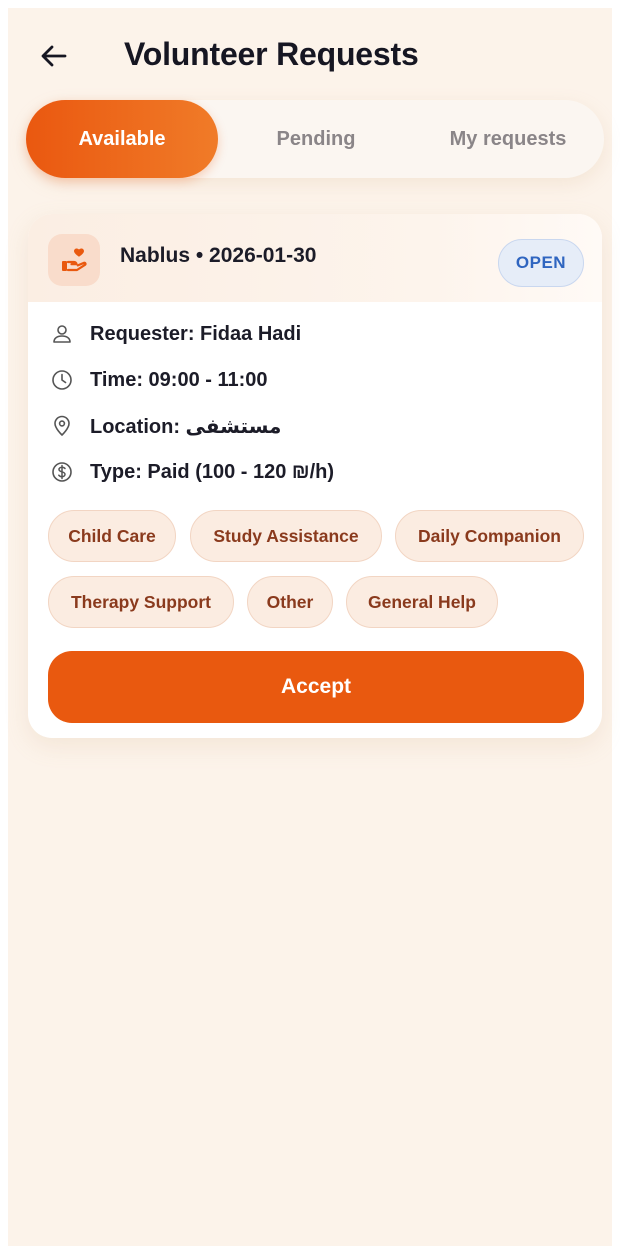 The height and width of the screenshot is (1253, 620). What do you see at coordinates (422, 602) in the screenshot?
I see `tag-chip: General Help` at bounding box center [422, 602].